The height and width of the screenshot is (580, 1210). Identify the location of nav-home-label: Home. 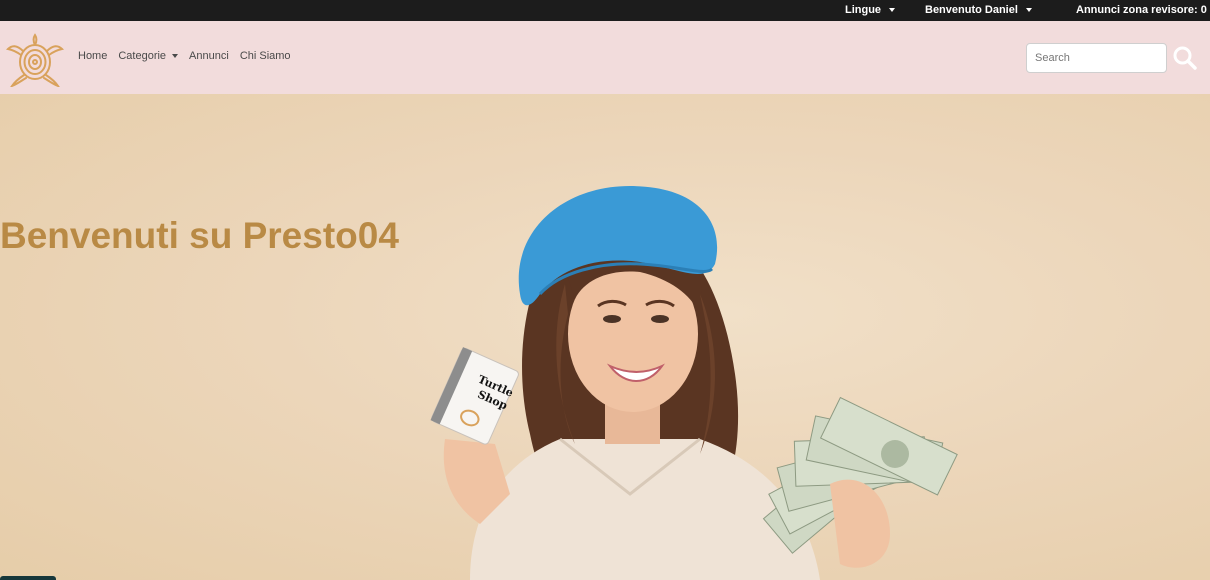
(93, 56).